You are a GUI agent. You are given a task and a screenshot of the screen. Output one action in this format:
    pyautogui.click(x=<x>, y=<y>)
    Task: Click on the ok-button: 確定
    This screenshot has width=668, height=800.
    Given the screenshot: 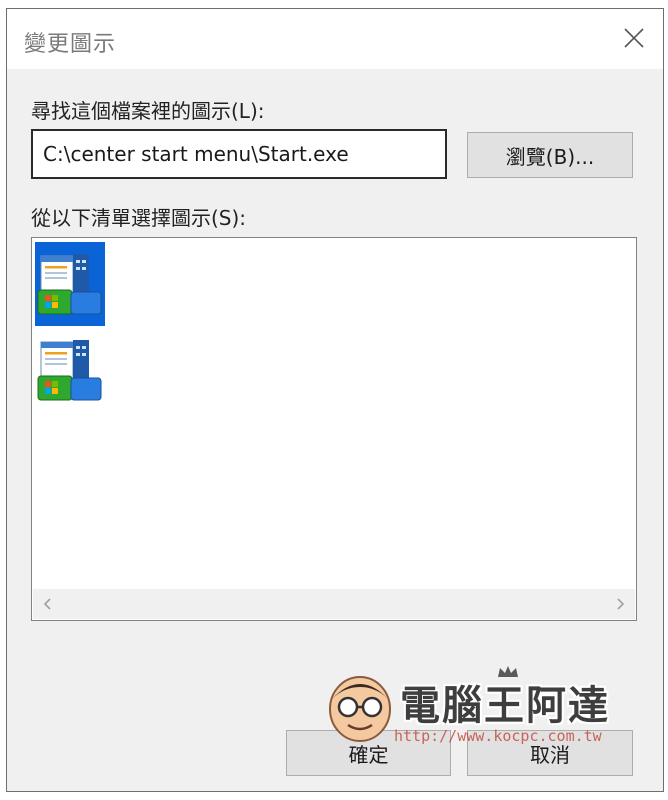 What is the action you would take?
    pyautogui.click(x=368, y=753)
    